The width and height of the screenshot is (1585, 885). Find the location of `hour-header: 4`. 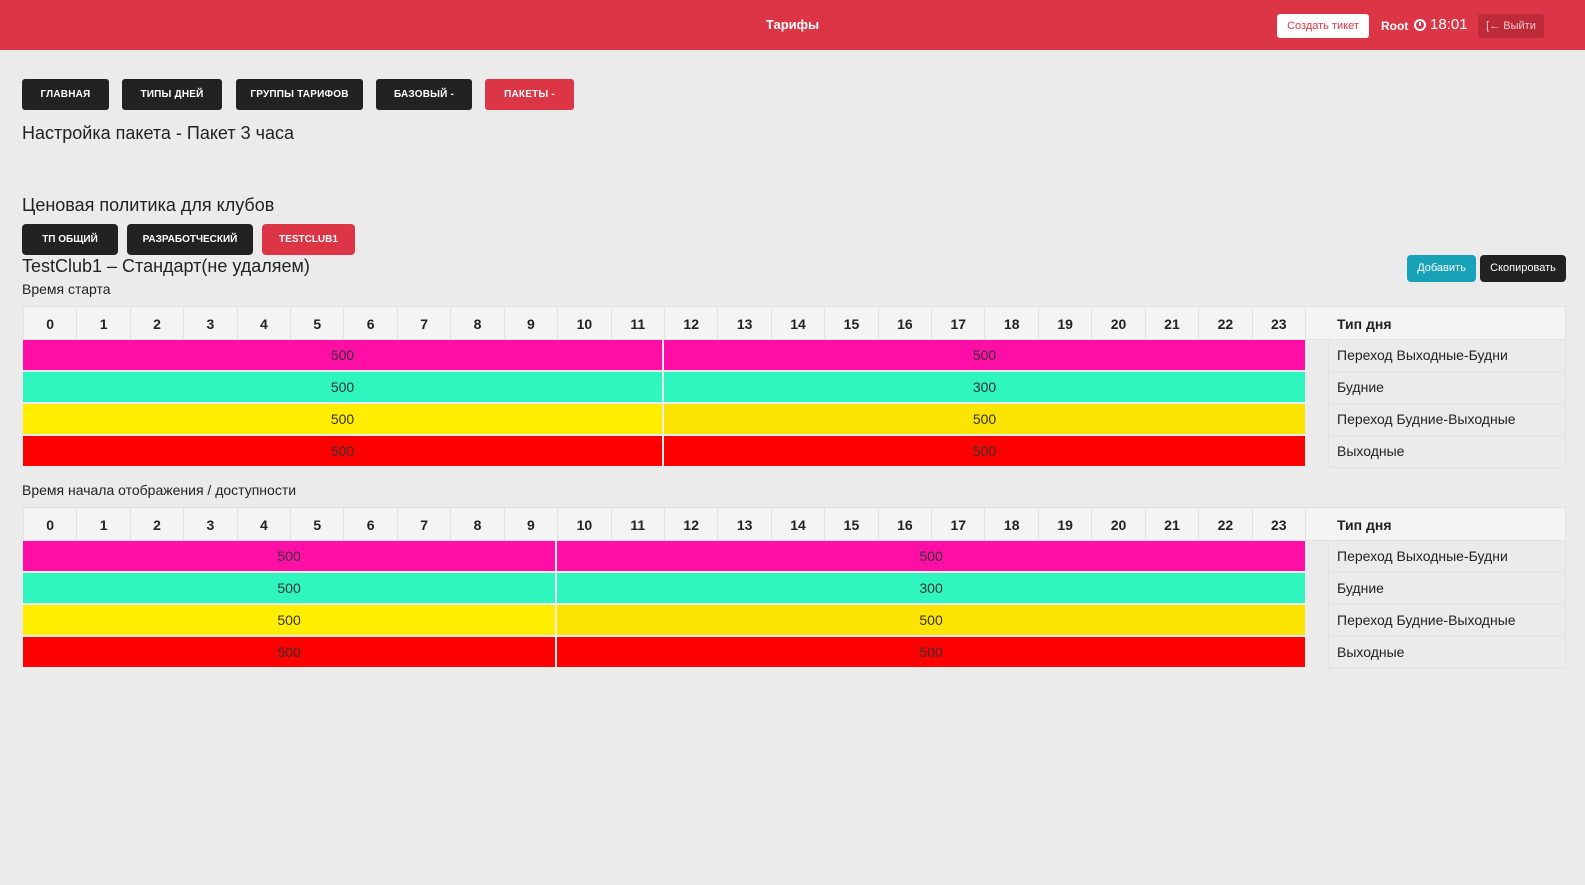

hour-header: 4 is located at coordinates (265, 324).